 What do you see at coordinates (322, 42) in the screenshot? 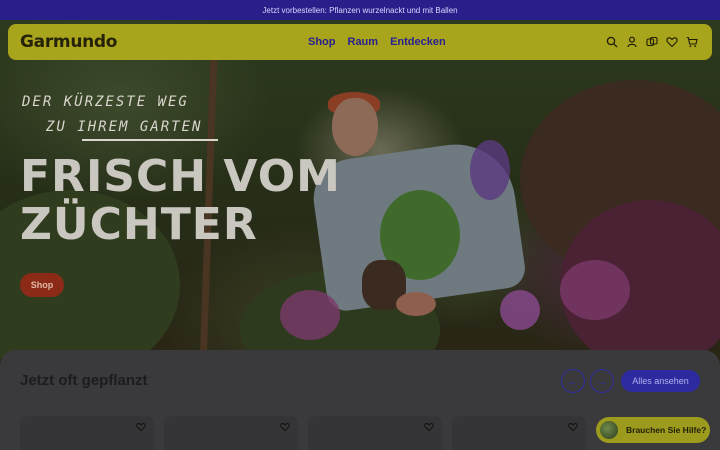
I see `nav-item-shop: Shop` at bounding box center [322, 42].